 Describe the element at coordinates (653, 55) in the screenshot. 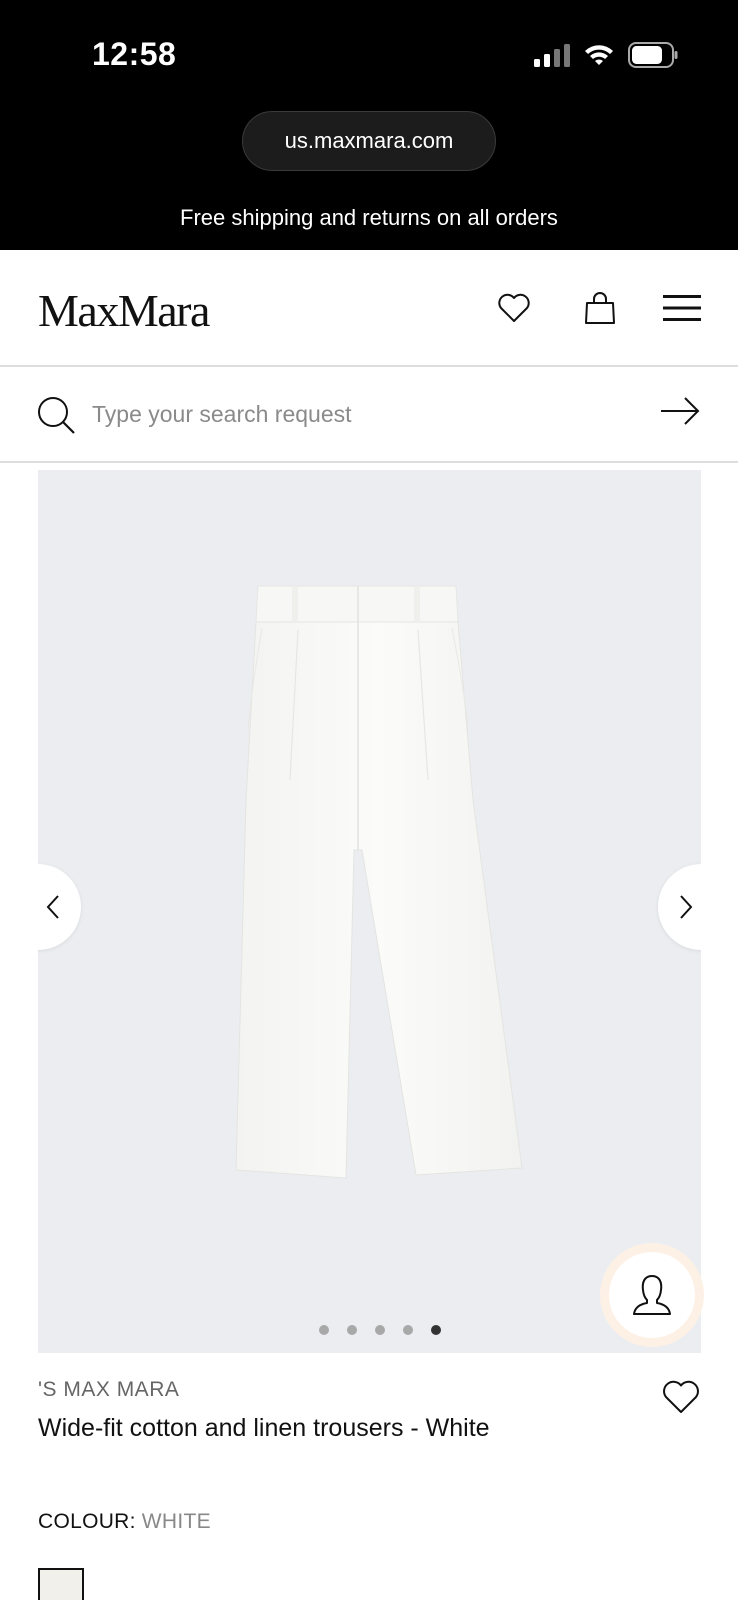

I see `battery-icon` at that location.